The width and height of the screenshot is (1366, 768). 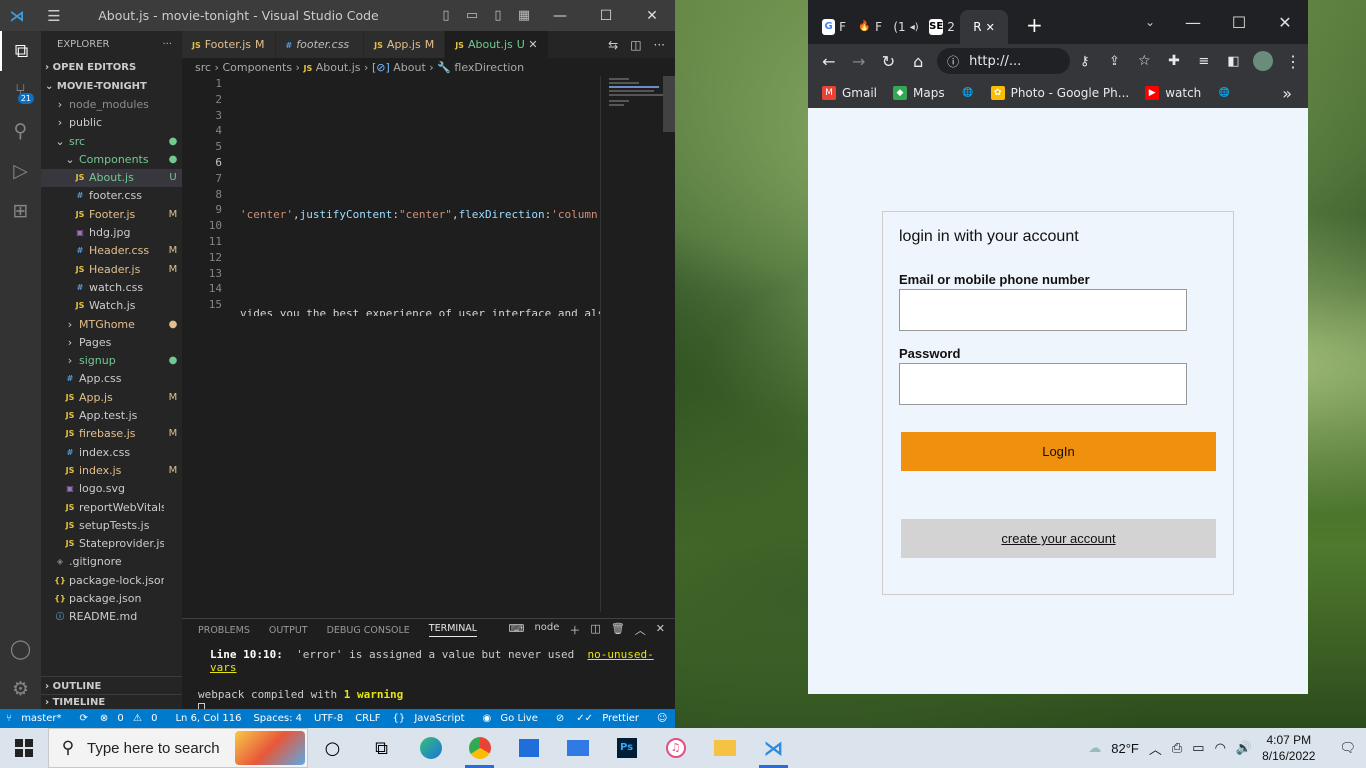 I want to click on cortana-icon: ○, so click(x=332, y=748).